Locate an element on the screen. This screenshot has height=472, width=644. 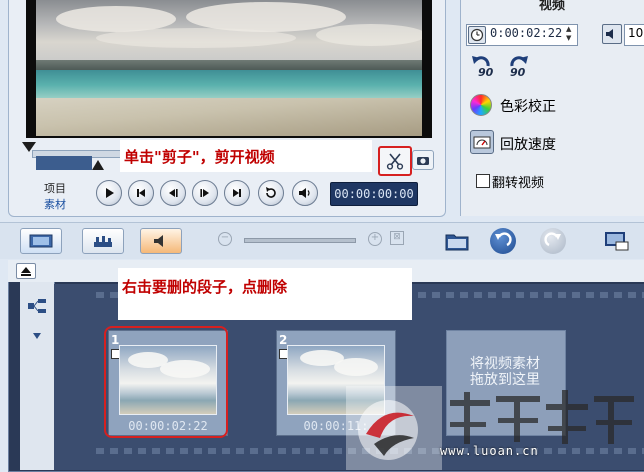
reverse-video-label: 翻转视频 is located at coordinates (518, 181).